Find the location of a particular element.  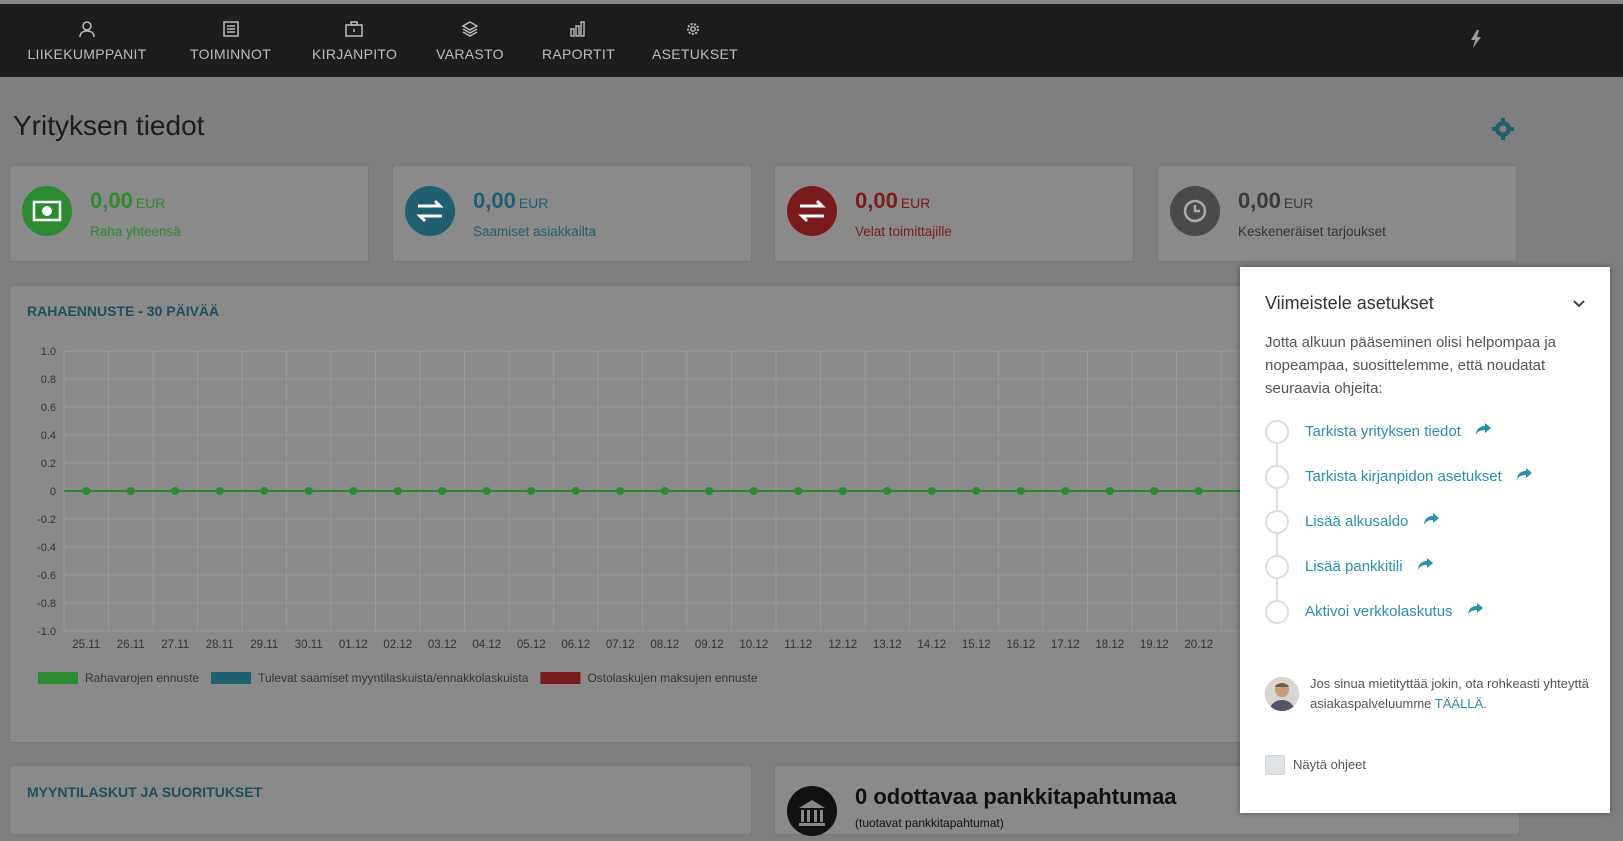

bolt-icon is located at coordinates (1476, 39).